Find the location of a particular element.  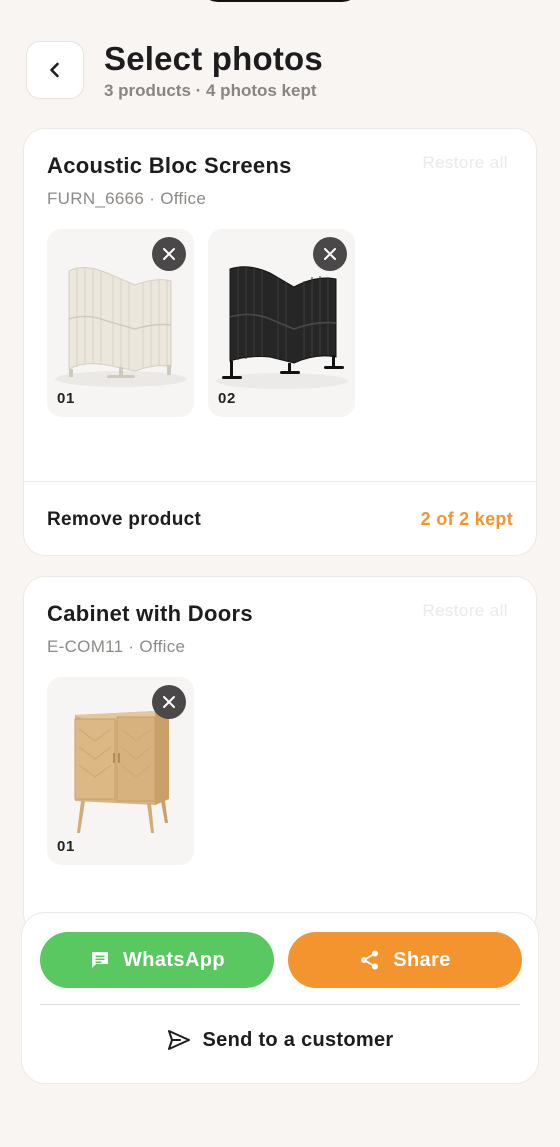

action-sheet: WhatsApp Share Send to a customer is located at coordinates (280, 998).